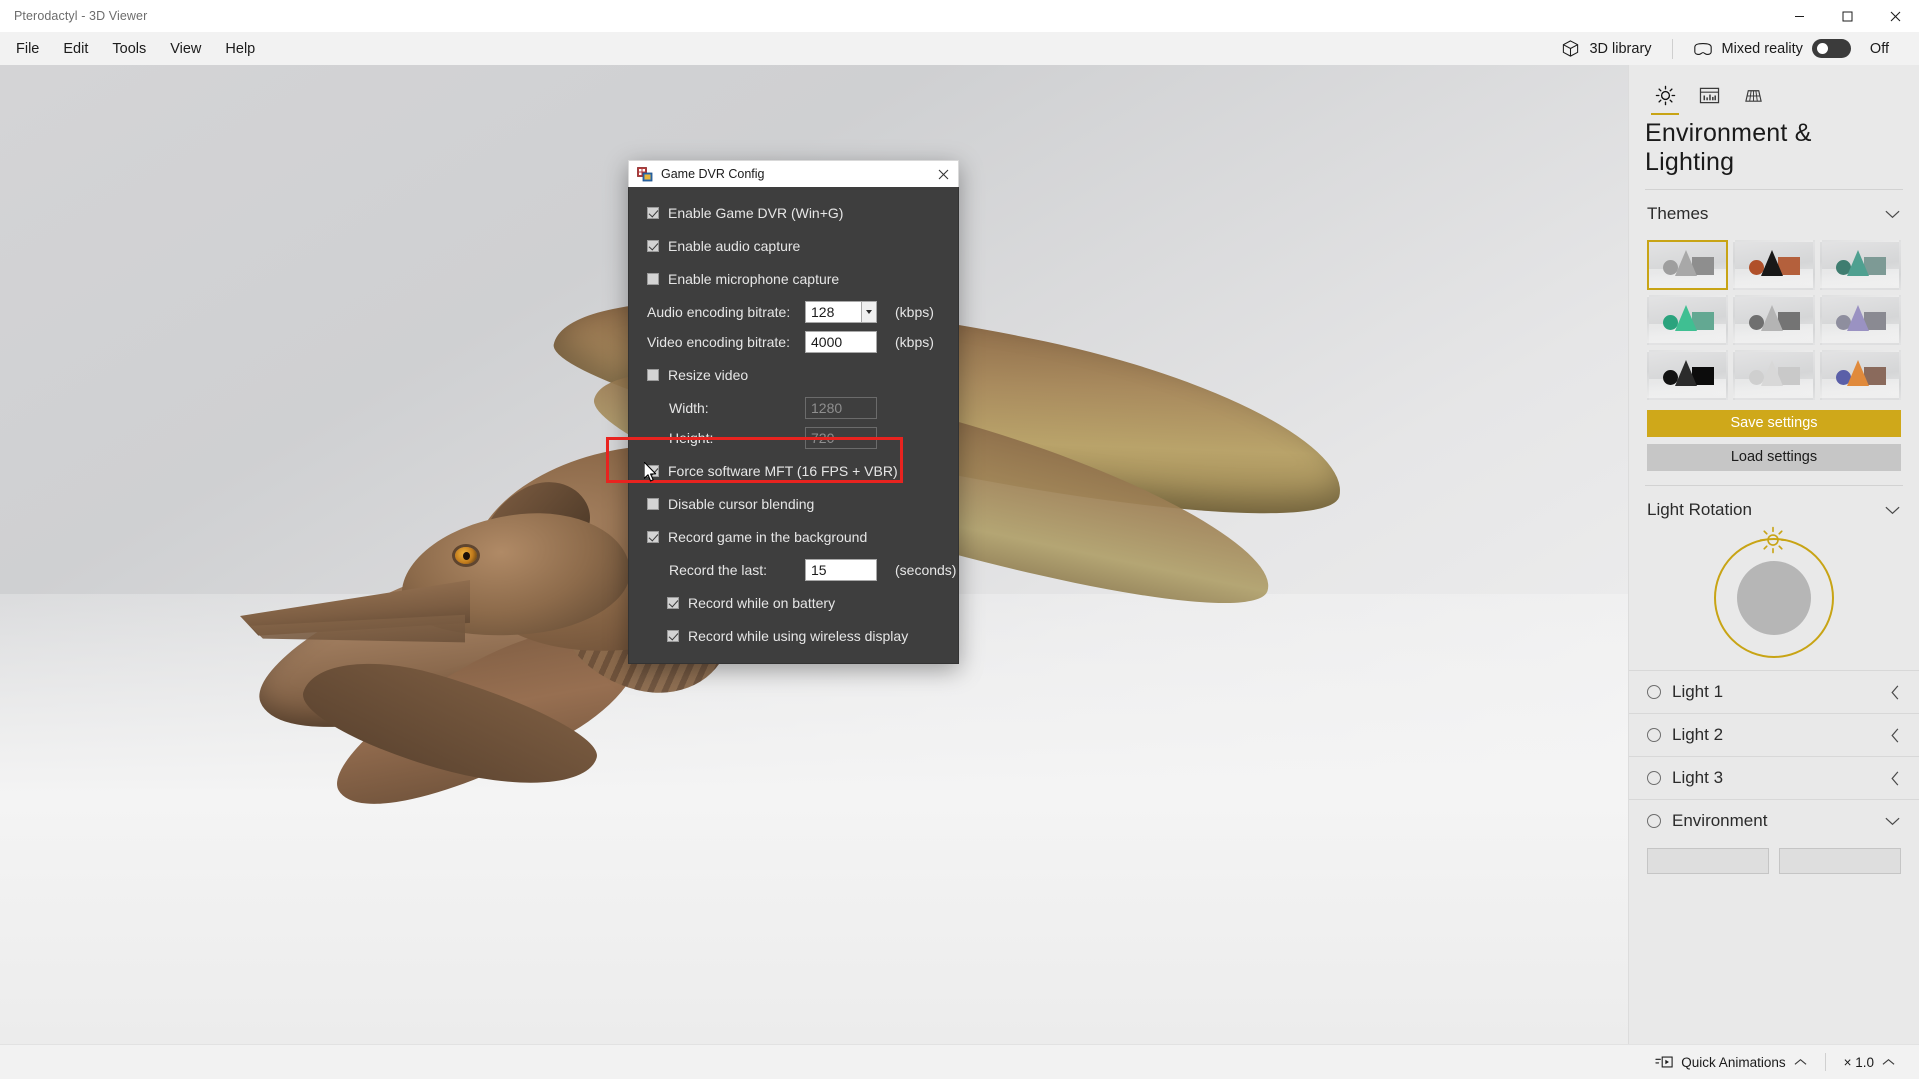 Image resolution: width=1919 pixels, height=1079 pixels. I want to click on light-rotation-control, so click(1774, 598).